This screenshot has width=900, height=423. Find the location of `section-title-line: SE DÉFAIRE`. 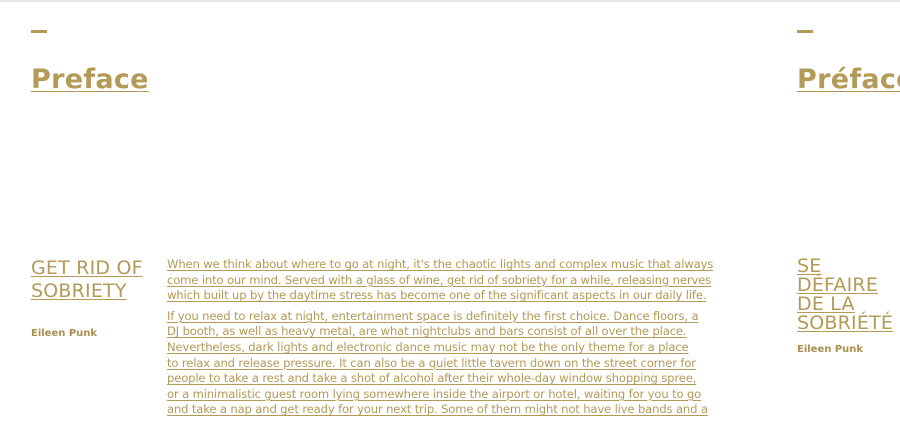

section-title-line: SE DÉFAIRE is located at coordinates (838, 275).